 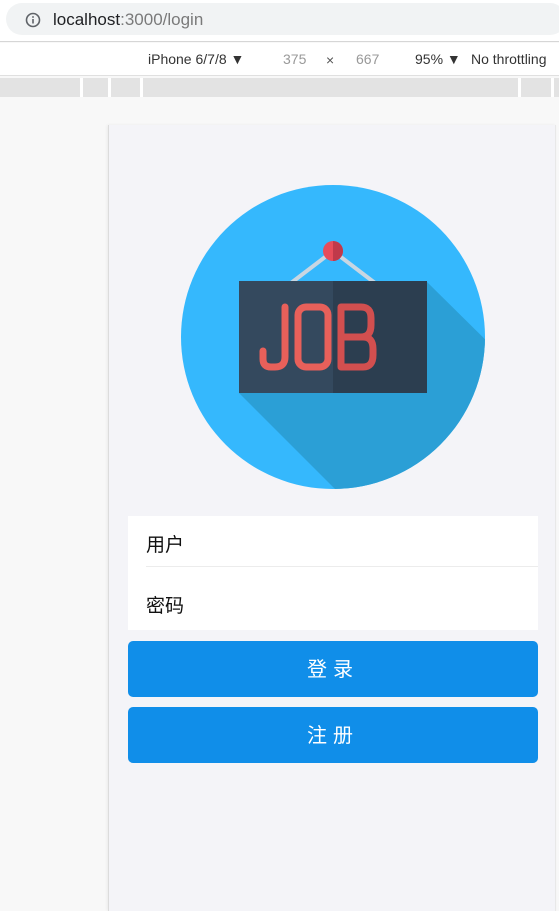 I want to click on password-field: 密码, so click(x=333, y=601).